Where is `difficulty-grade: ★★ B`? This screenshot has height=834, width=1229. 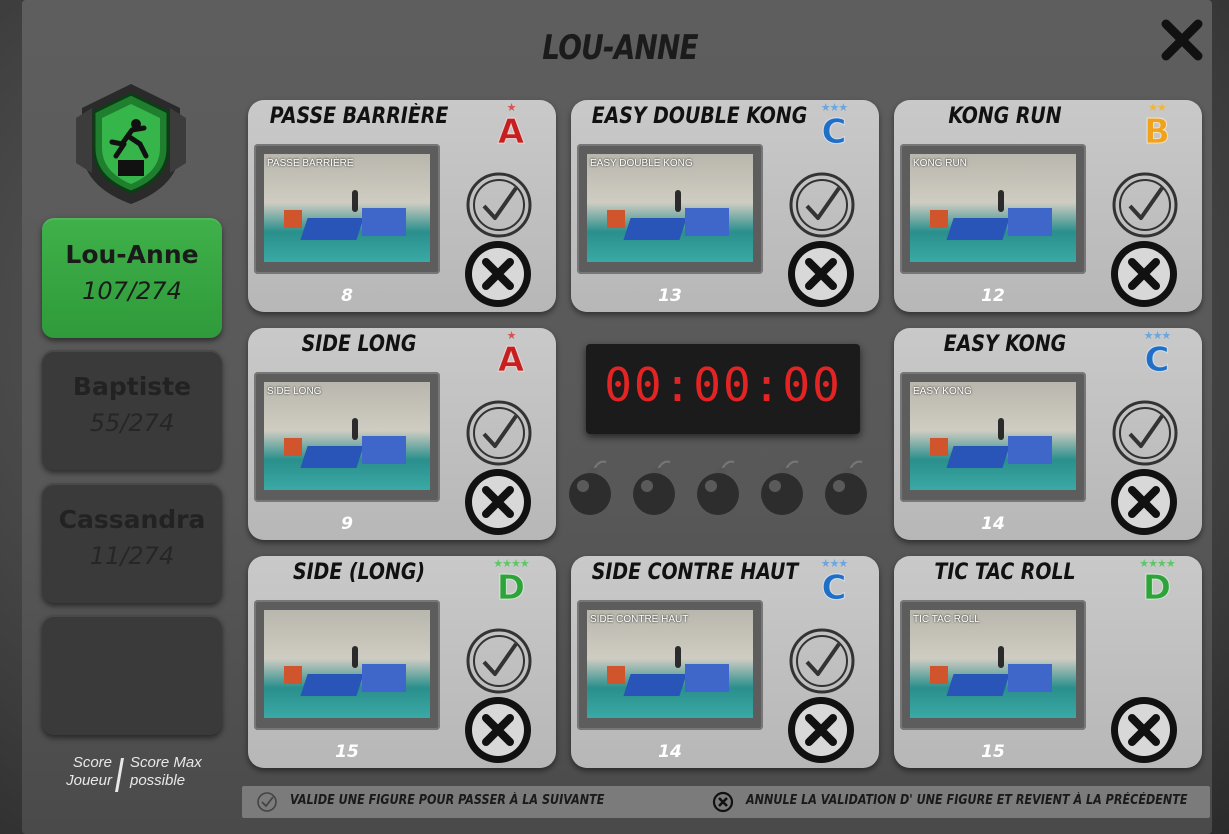
difficulty-grade: ★★ B is located at coordinates (1157, 129).